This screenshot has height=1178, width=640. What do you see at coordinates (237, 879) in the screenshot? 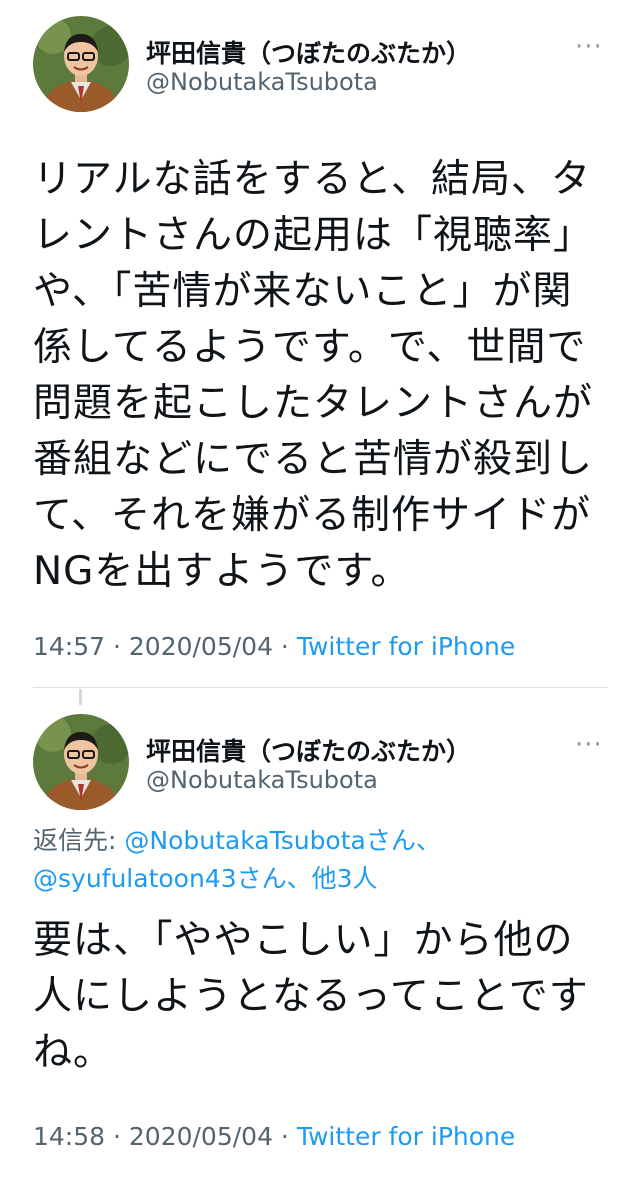
I see `mention-link: @syufulatoon43さん、他3人` at bounding box center [237, 879].